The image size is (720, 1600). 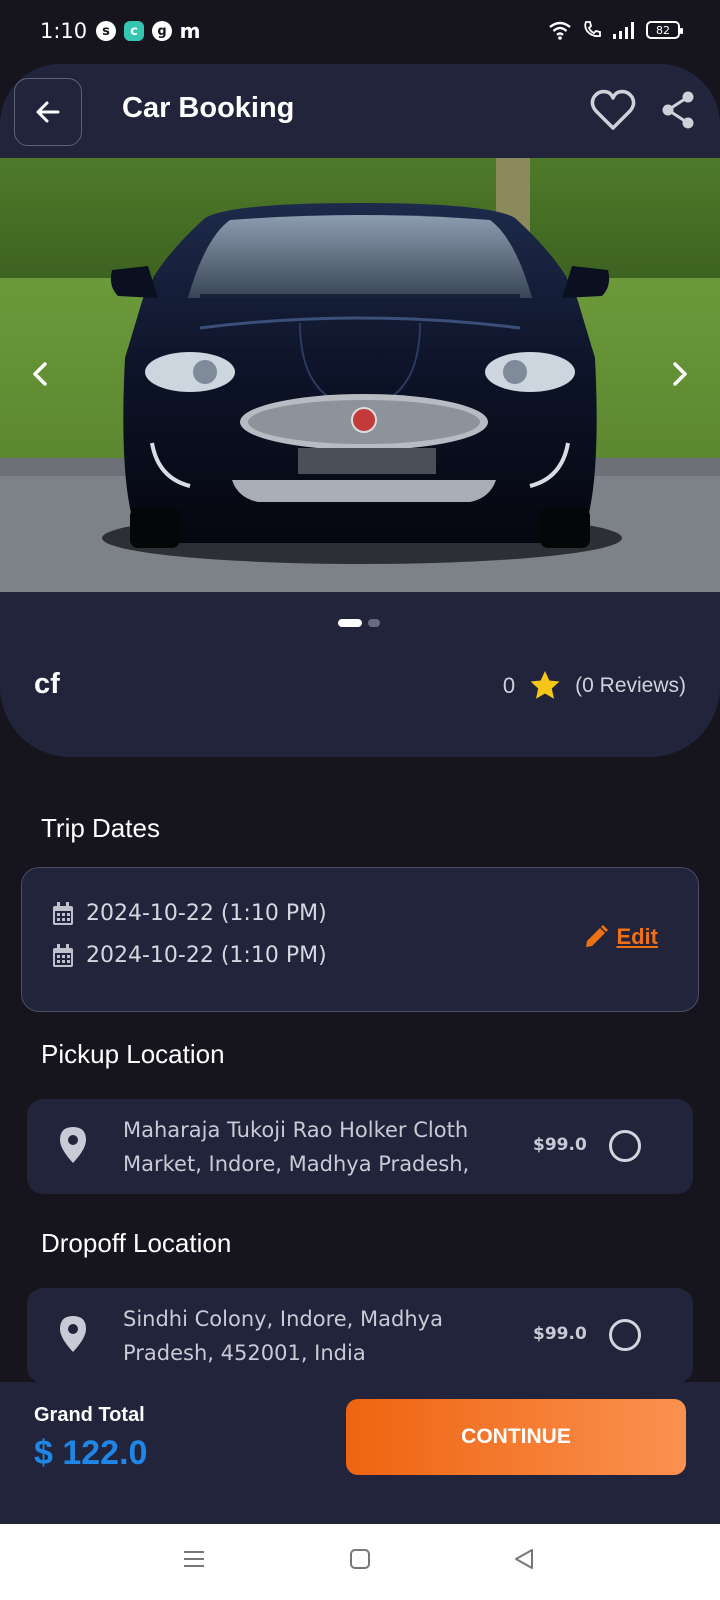 What do you see at coordinates (64, 31) in the screenshot?
I see `status-time: 1:10` at bounding box center [64, 31].